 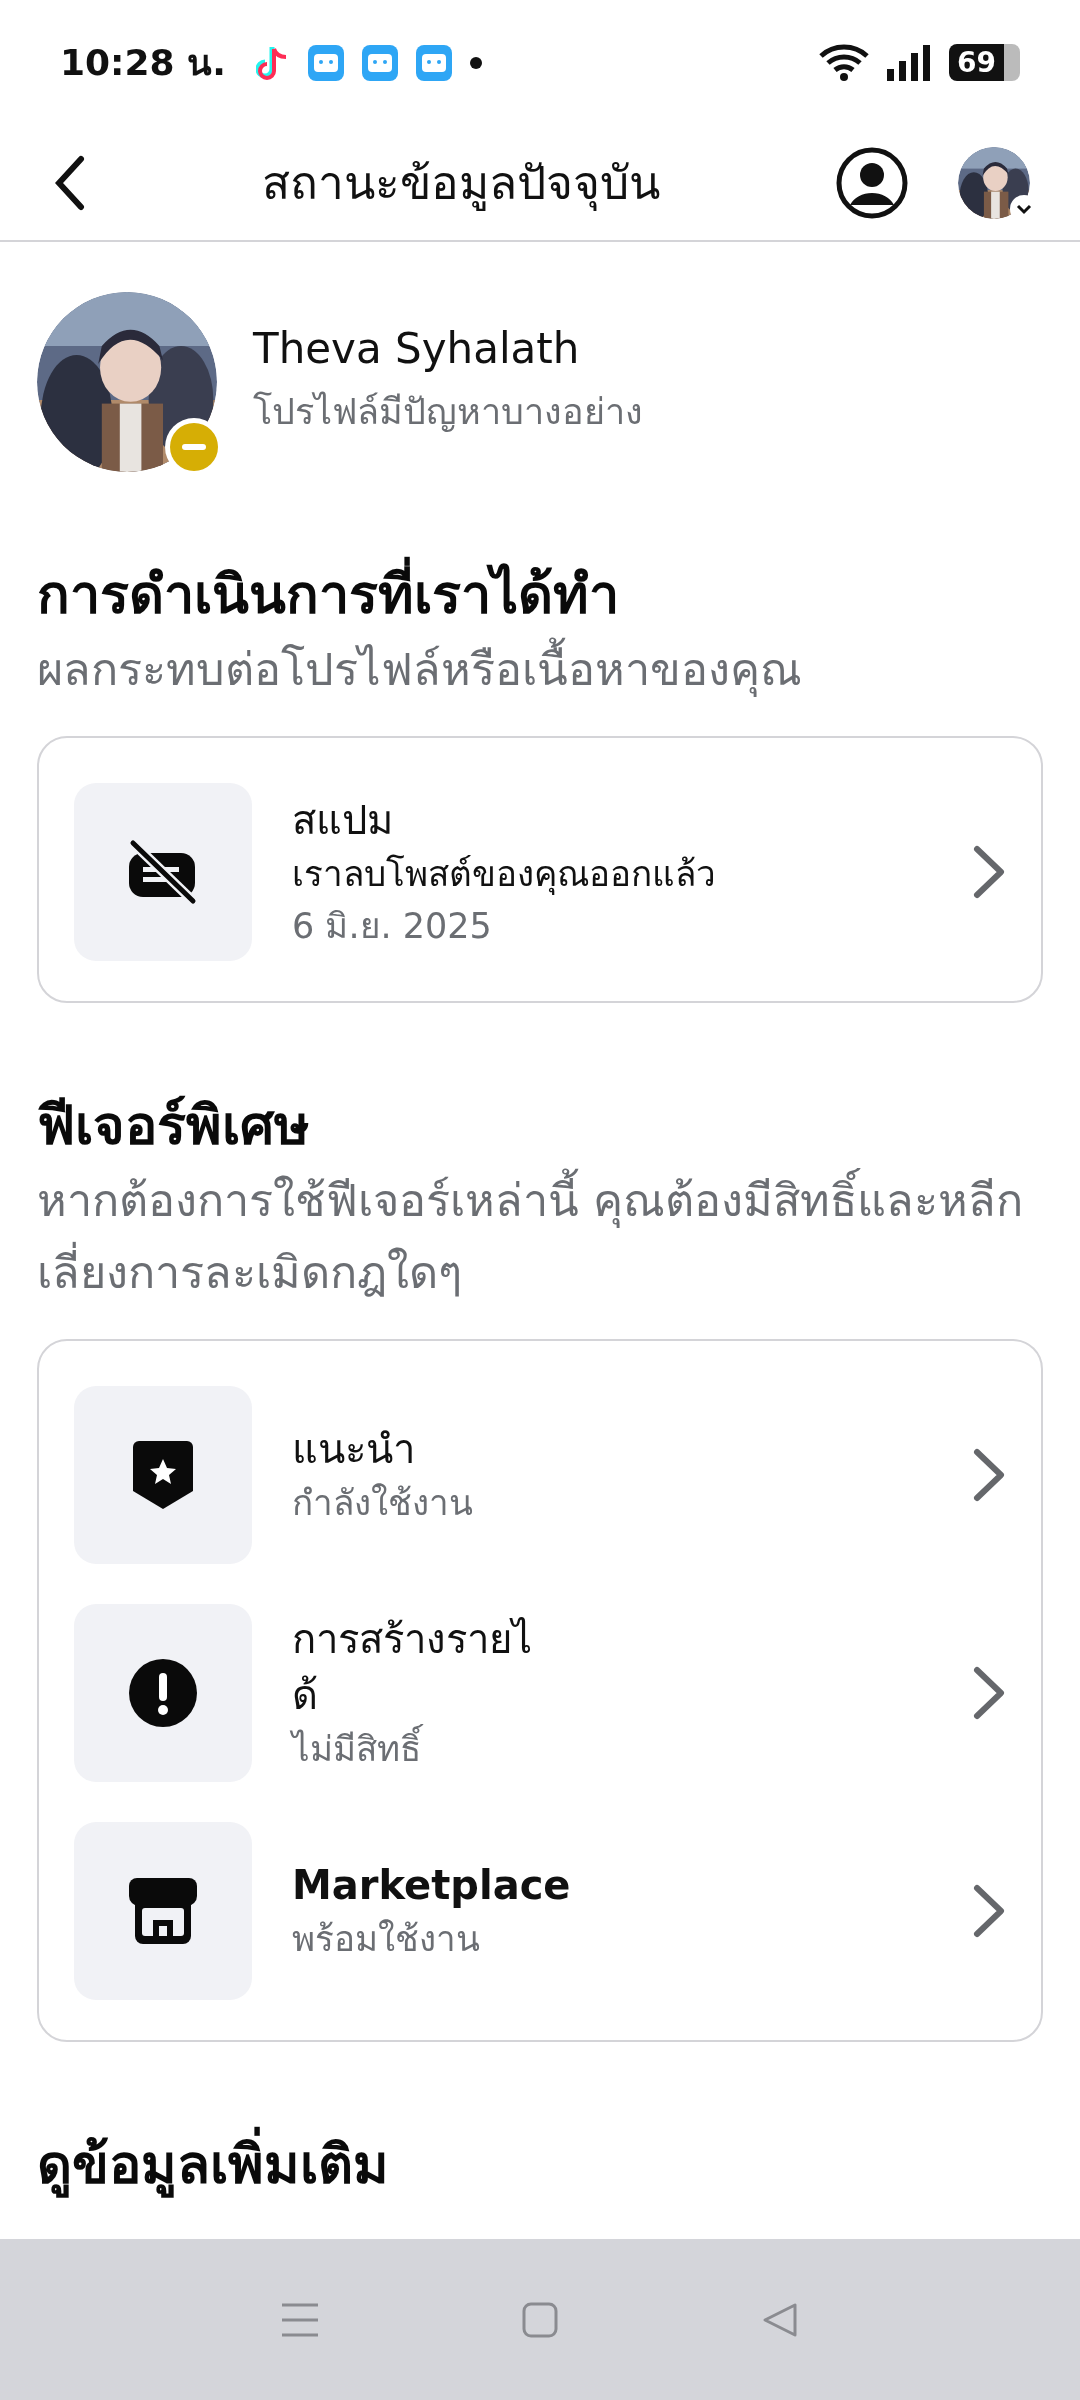 What do you see at coordinates (415, 1749) in the screenshot?
I see `item-description: ไม่มีสิทธิ์` at bounding box center [415, 1749].